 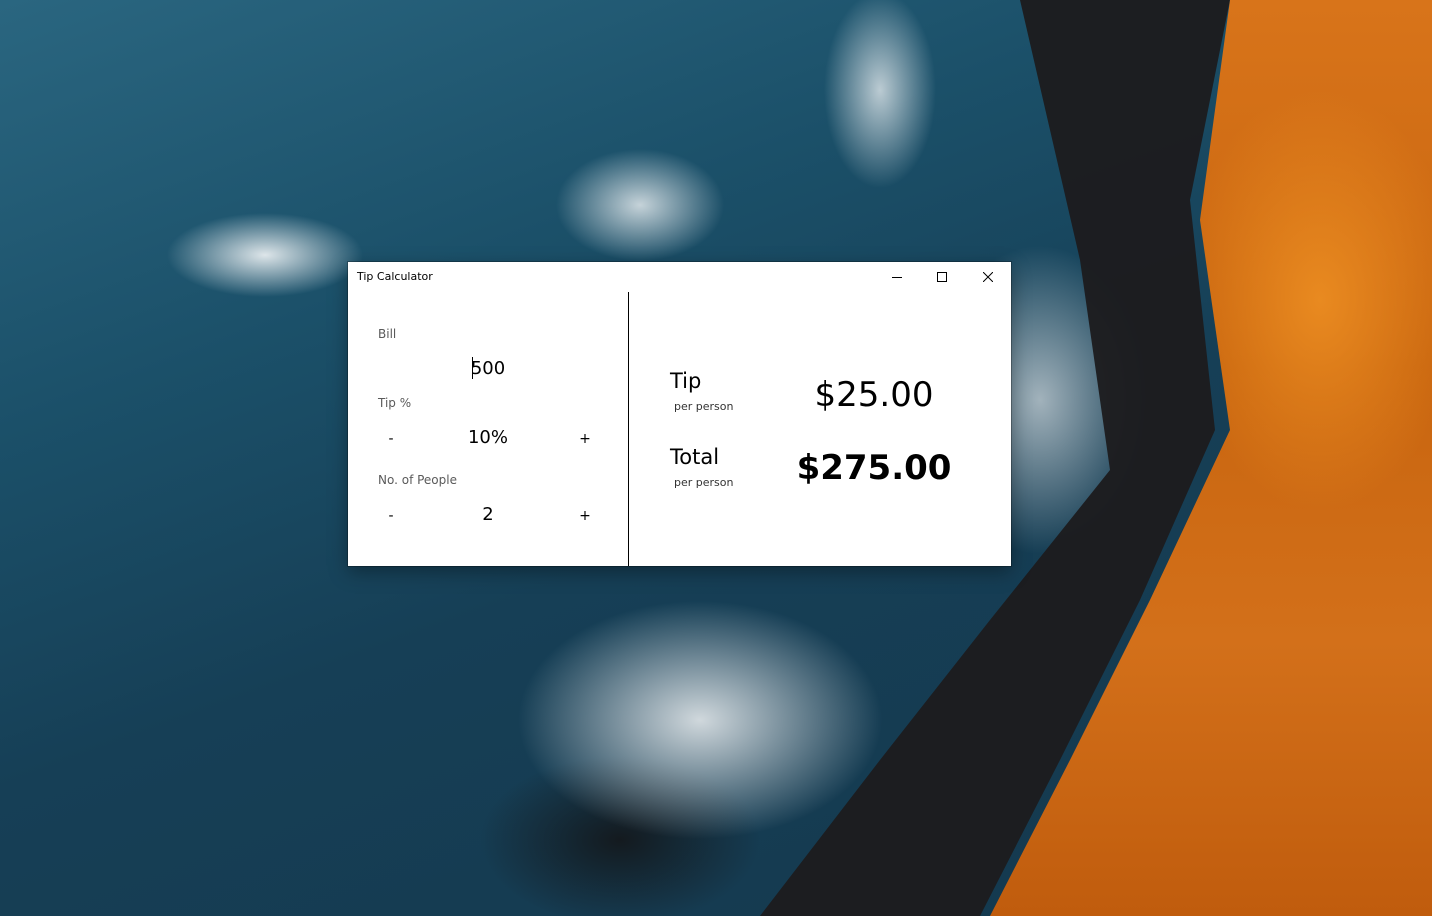 I want to click on maximize-button, so click(x=942, y=277).